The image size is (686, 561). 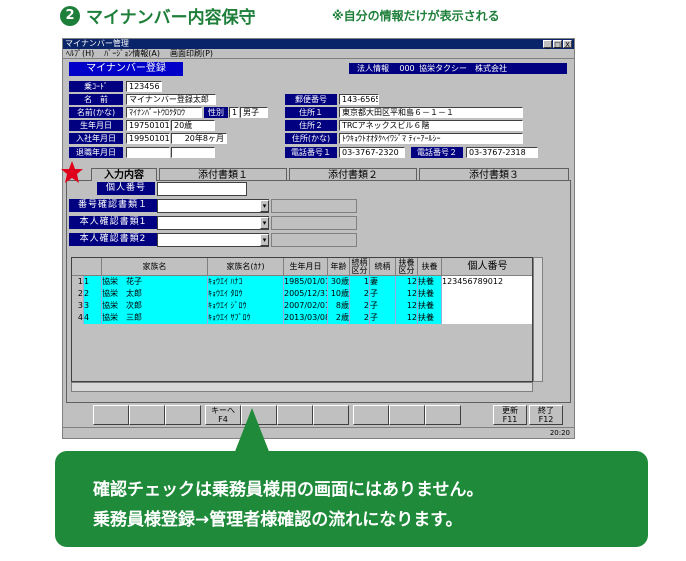 What do you see at coordinates (111, 415) in the screenshot?
I see `fkey-f1` at bounding box center [111, 415].